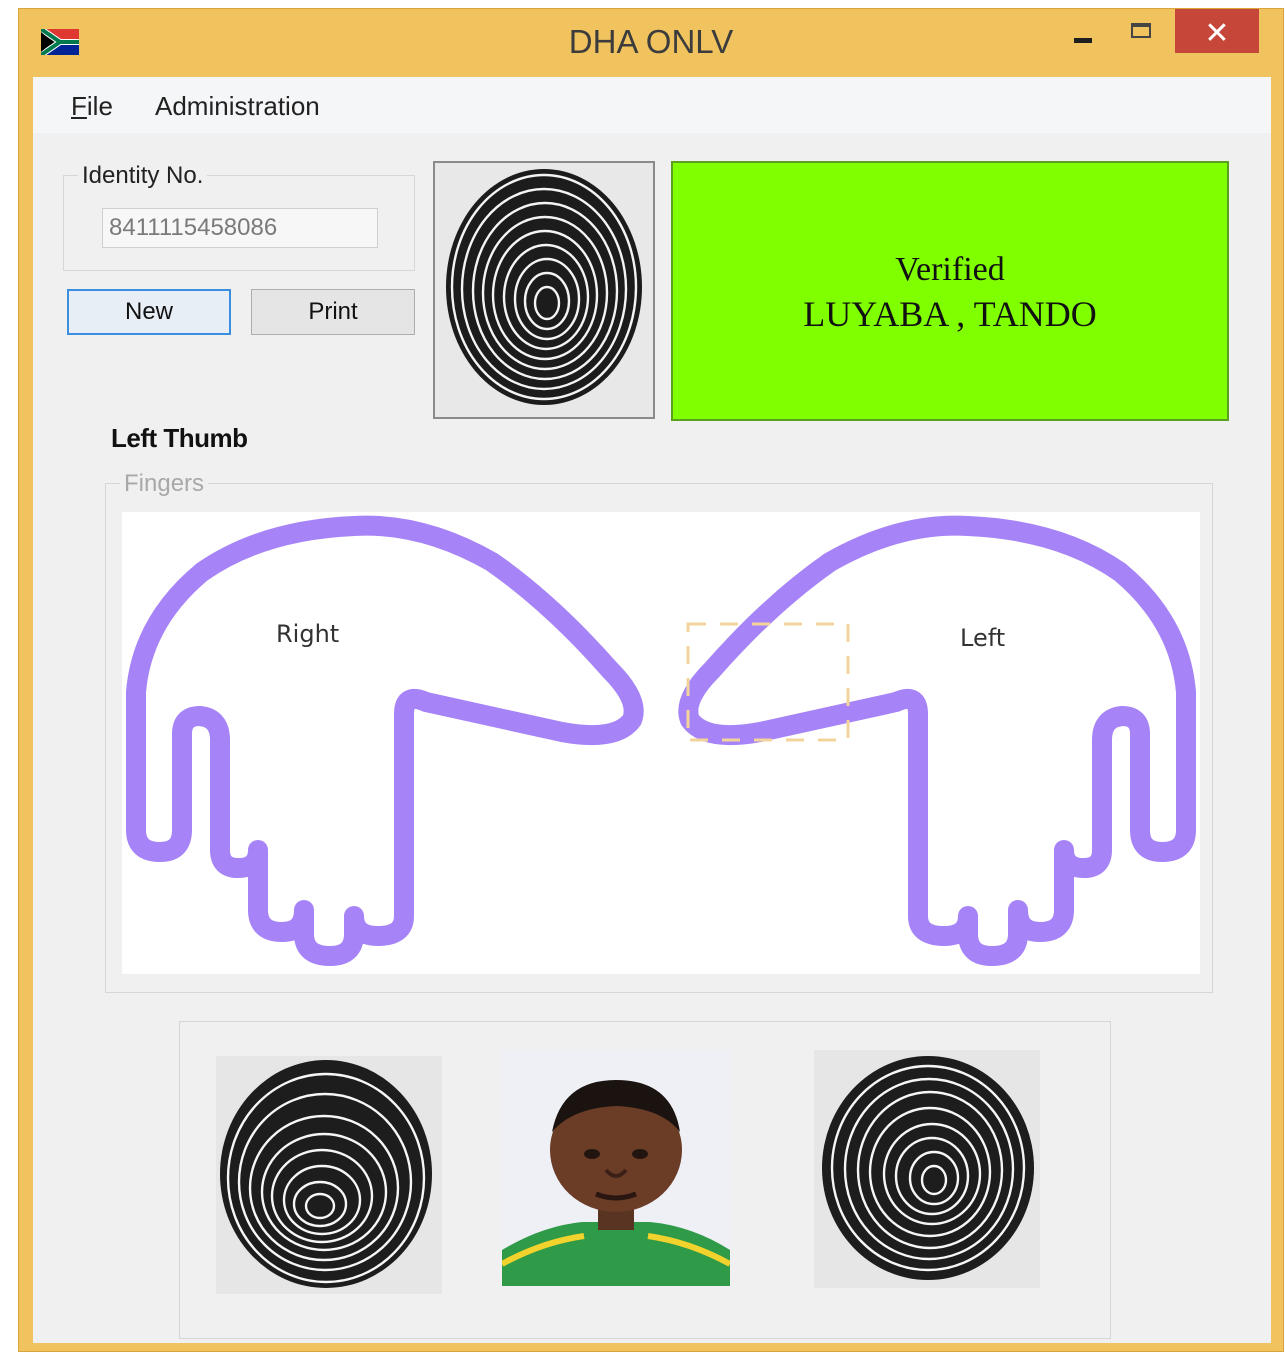  Describe the element at coordinates (179, 438) in the screenshot. I see `selected-finger-label: Left Thumb` at that location.